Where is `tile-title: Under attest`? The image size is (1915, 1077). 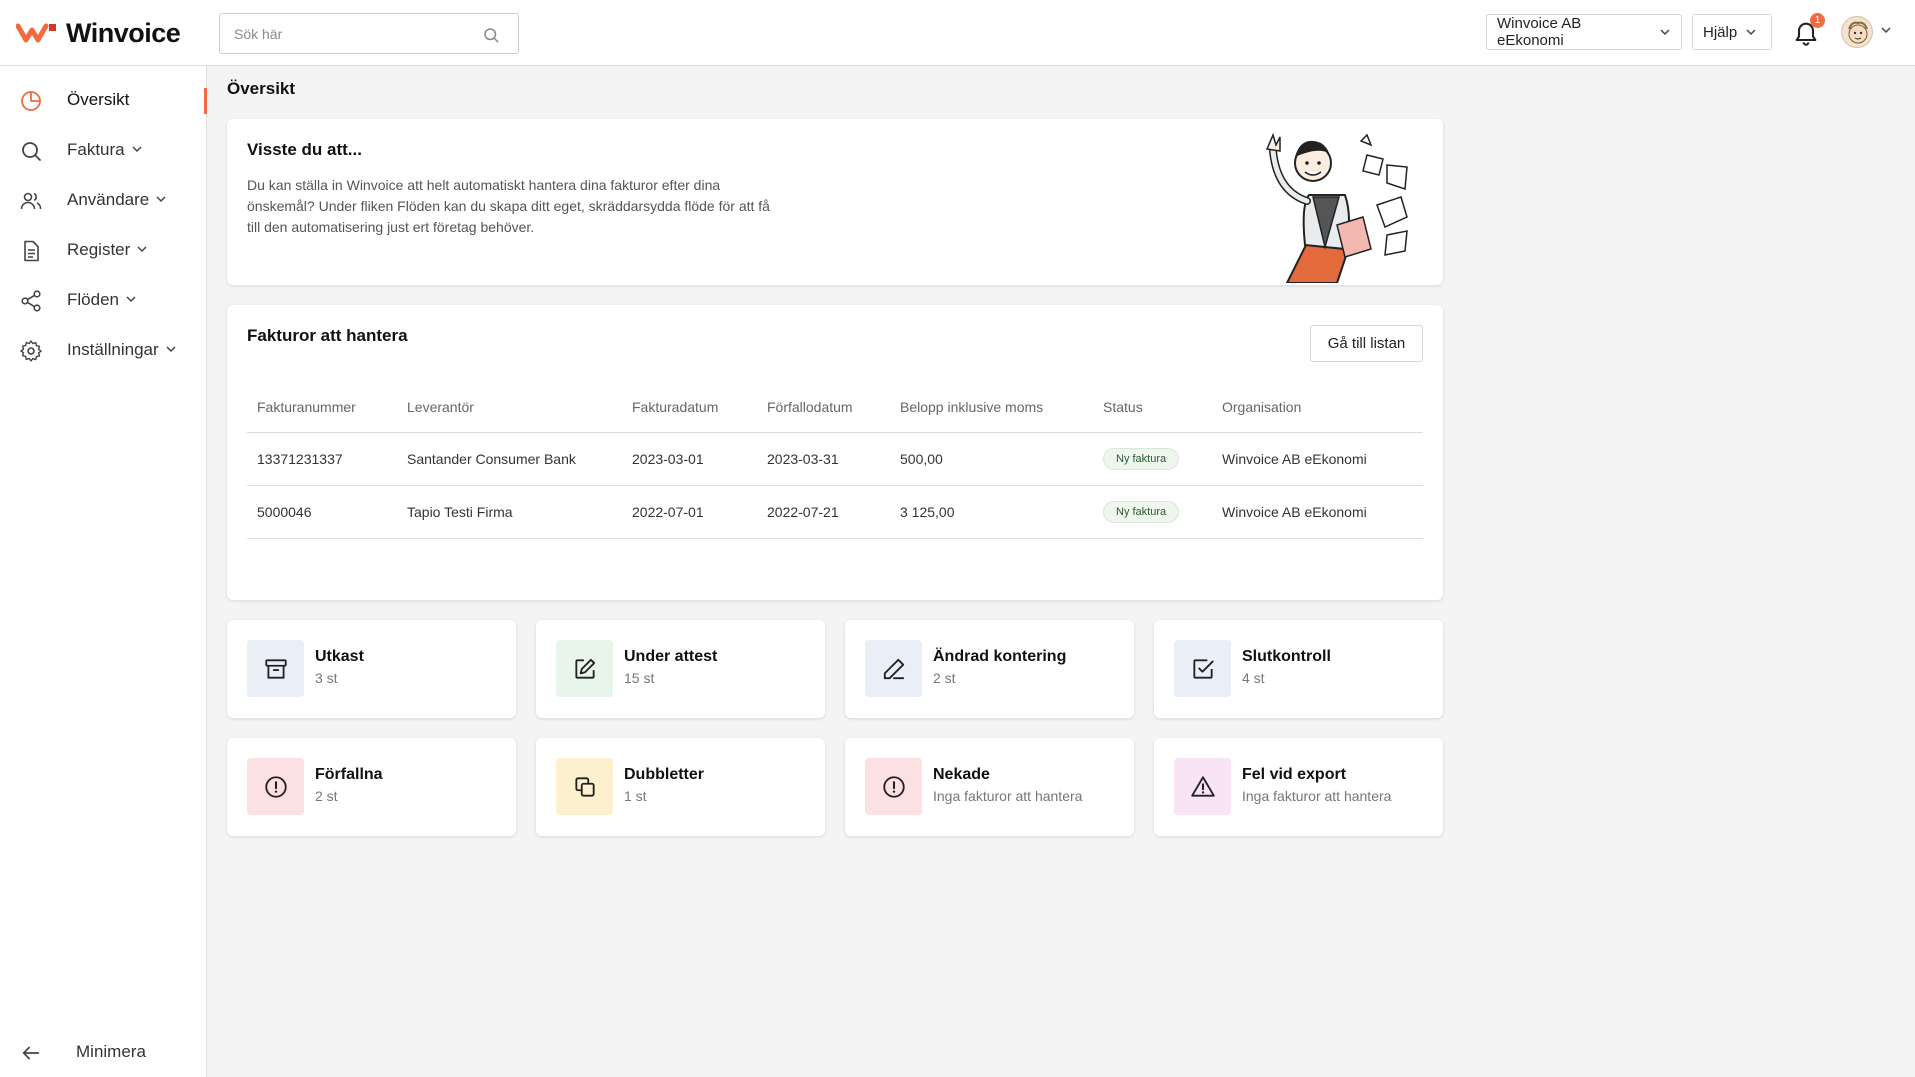 tile-title: Under attest is located at coordinates (671, 656).